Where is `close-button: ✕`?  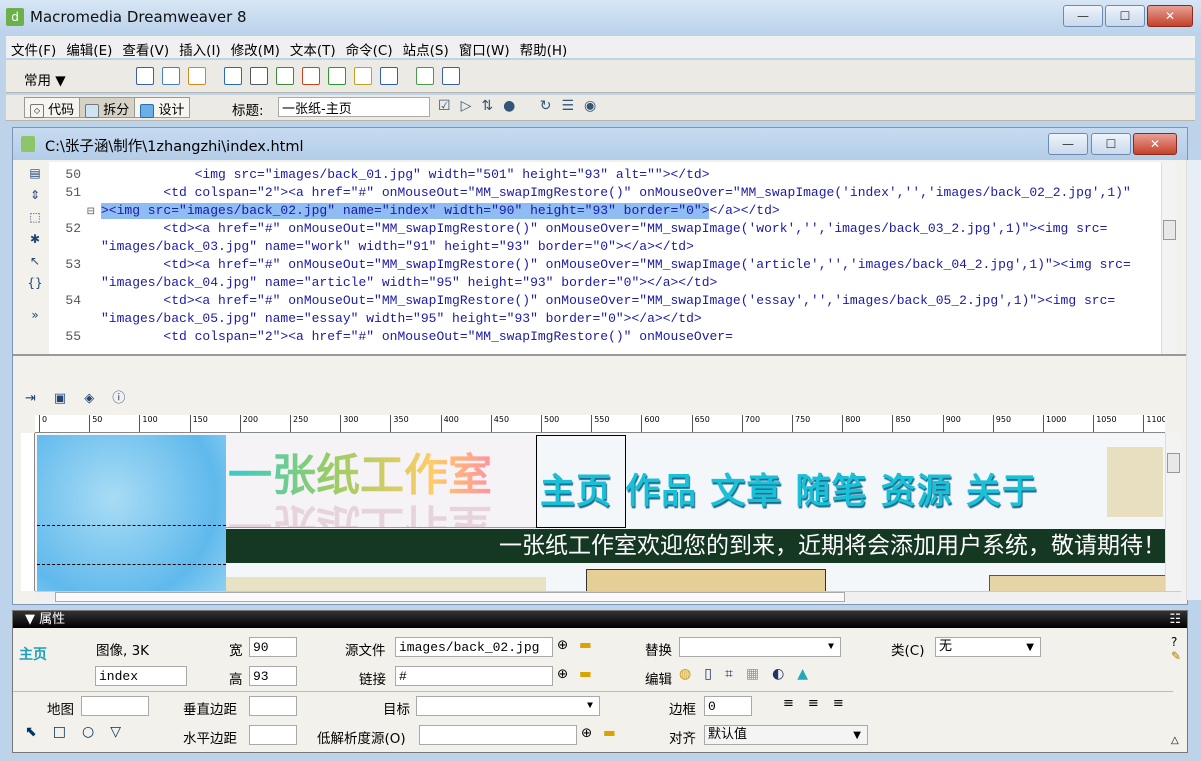
close-button: ✕ is located at coordinates (1170, 16).